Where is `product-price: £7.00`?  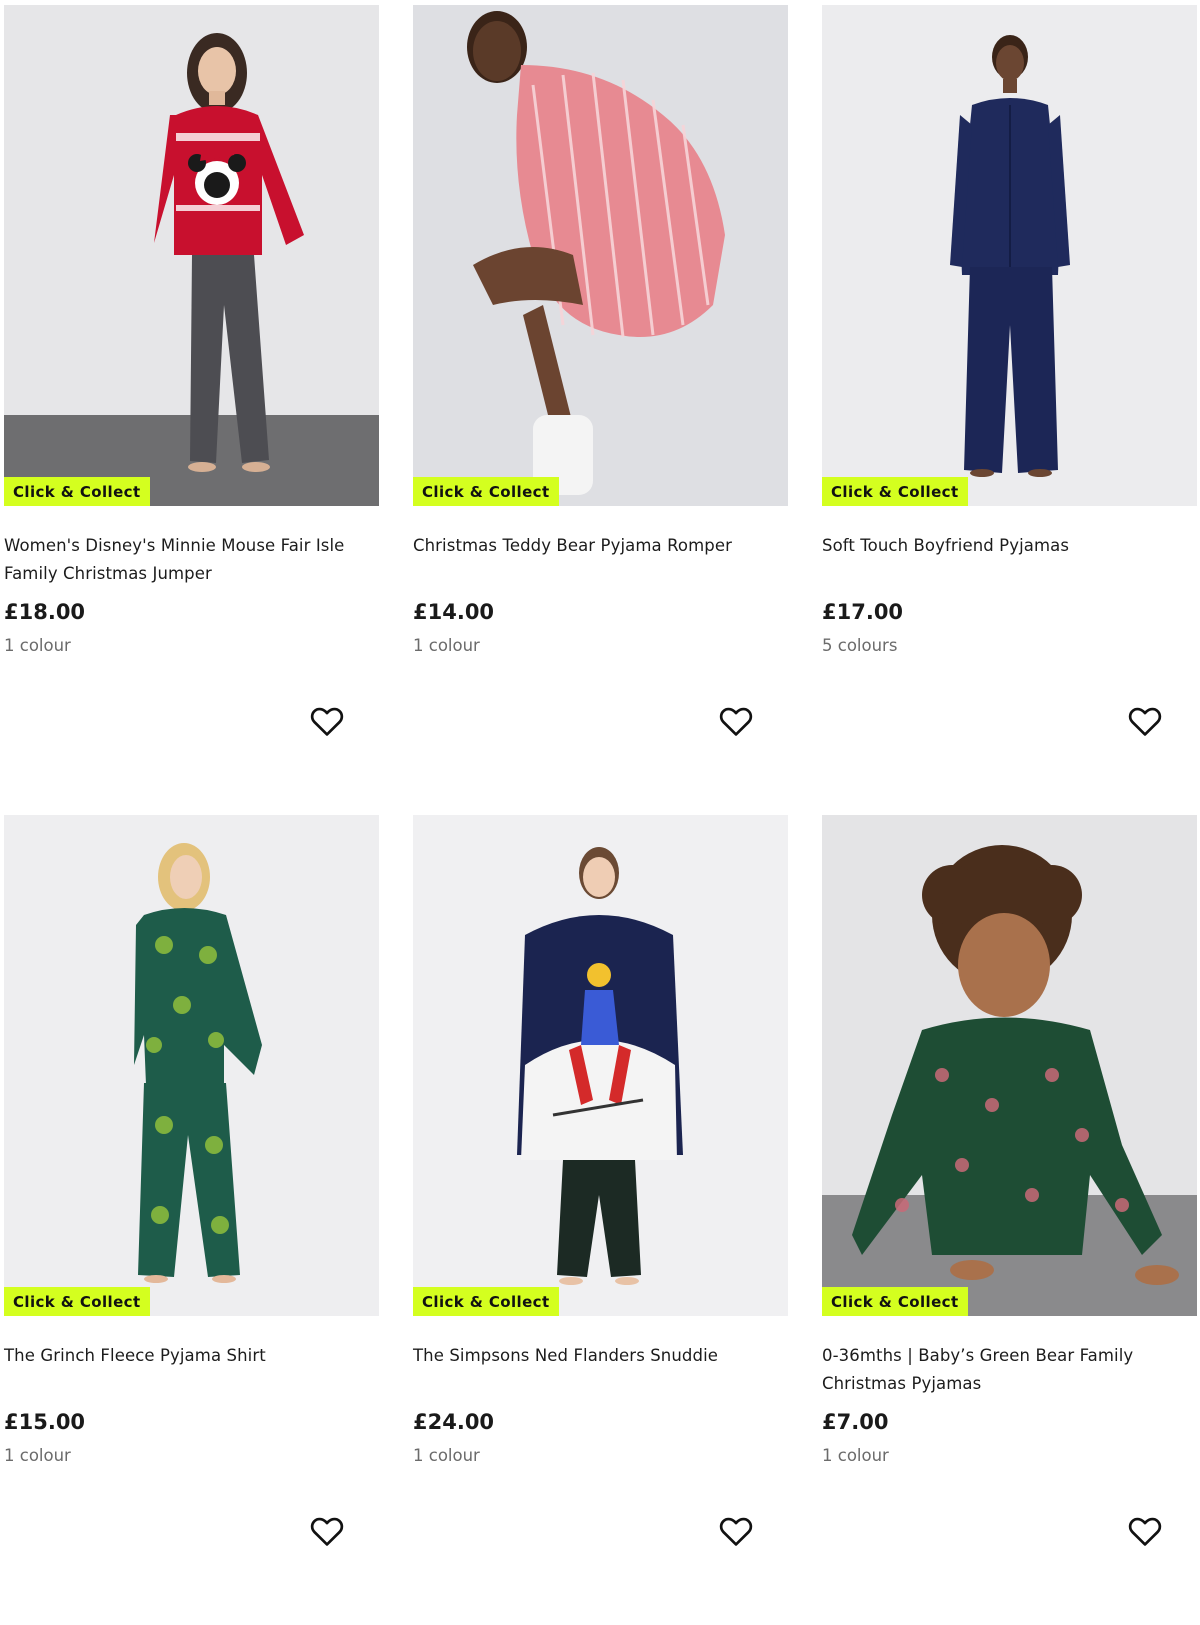 product-price: £7.00 is located at coordinates (855, 1422).